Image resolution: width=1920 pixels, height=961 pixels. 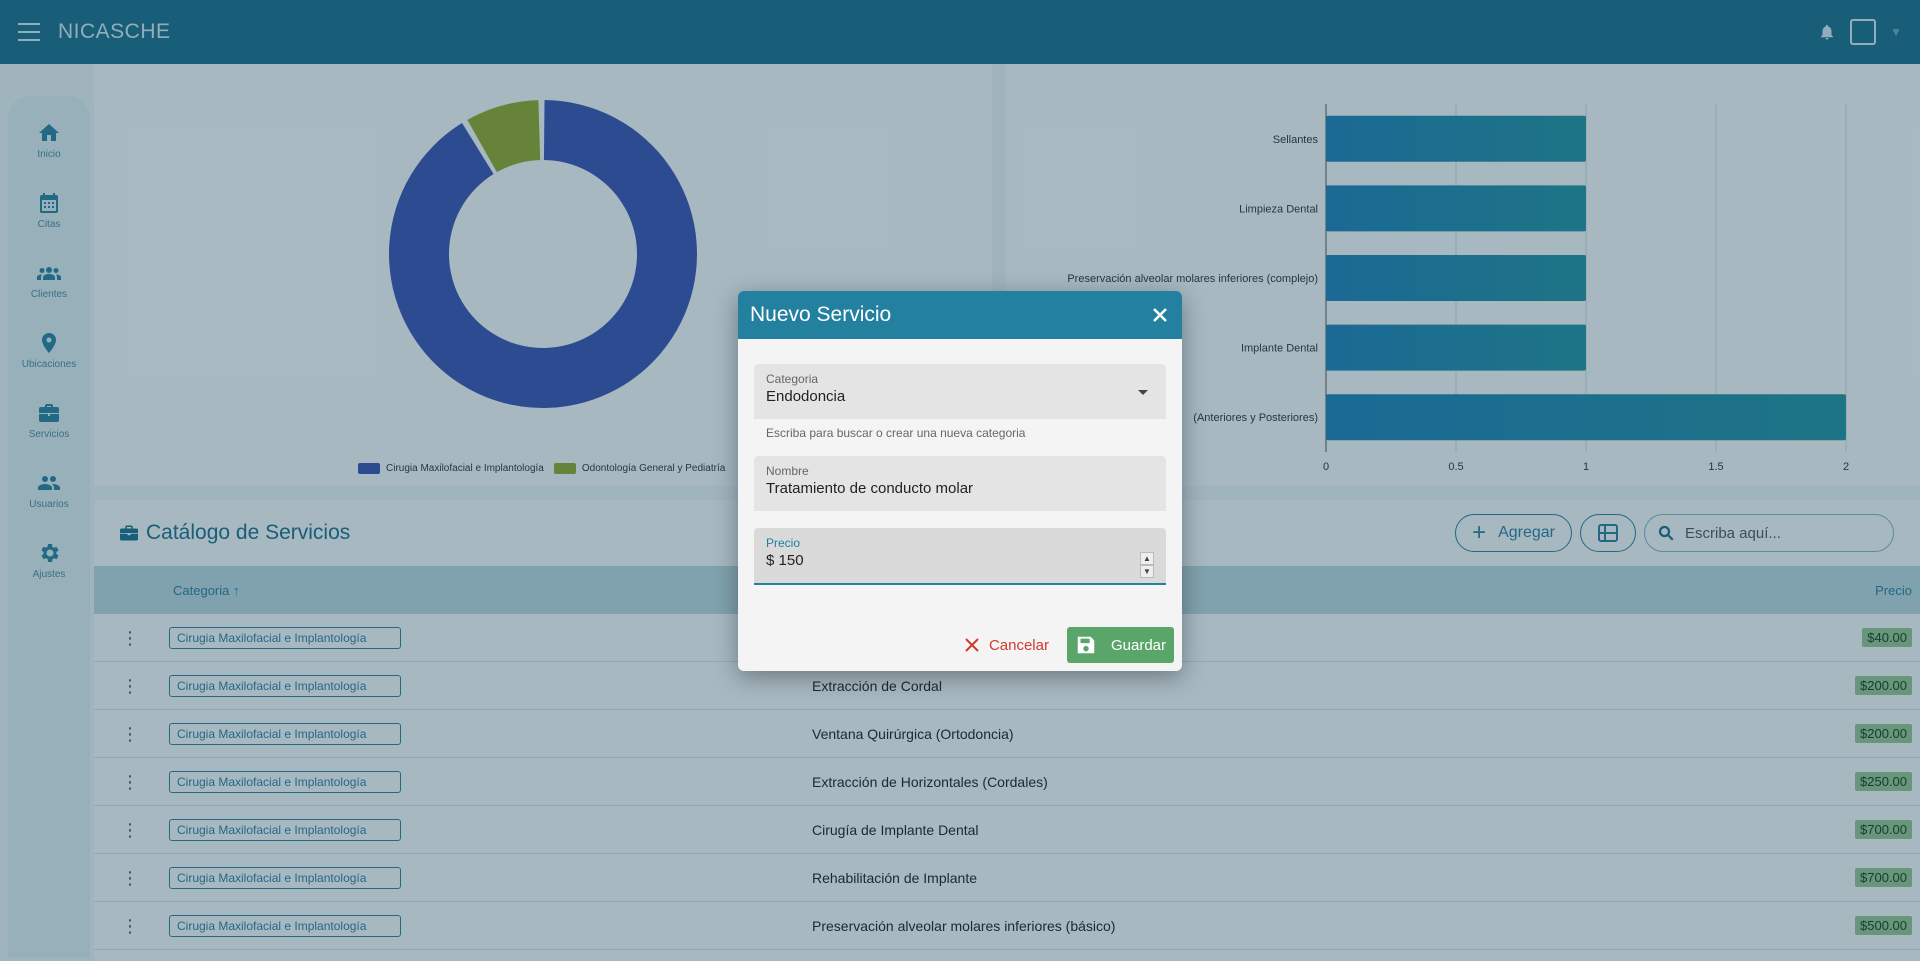 What do you see at coordinates (1007, 645) in the screenshot?
I see `cancel-button: Cancelar` at bounding box center [1007, 645].